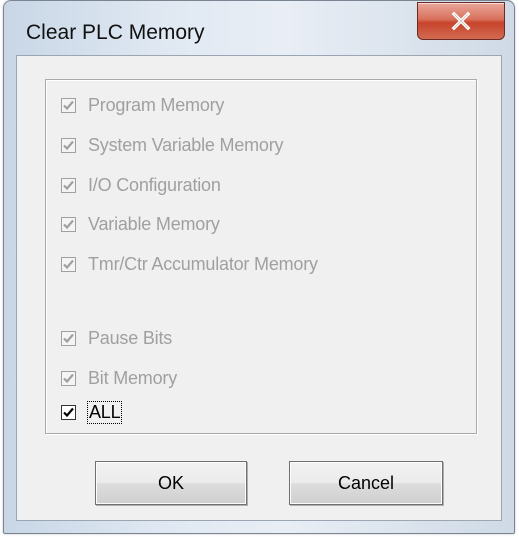 The width and height of the screenshot is (519, 537). I want to click on checkbox-pause-bits: Pause Bits, so click(116, 338).